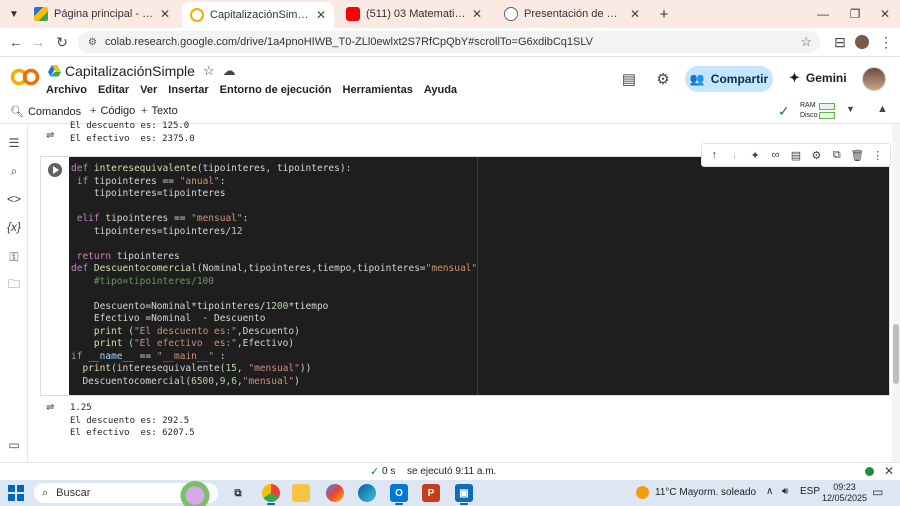  I want to click on add-code-button: + Código, so click(112, 111).